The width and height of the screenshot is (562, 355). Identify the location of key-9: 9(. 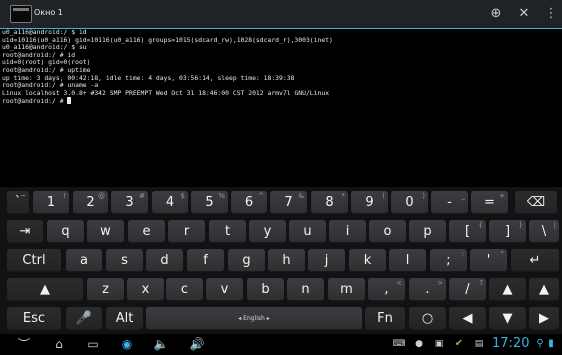
(369, 202).